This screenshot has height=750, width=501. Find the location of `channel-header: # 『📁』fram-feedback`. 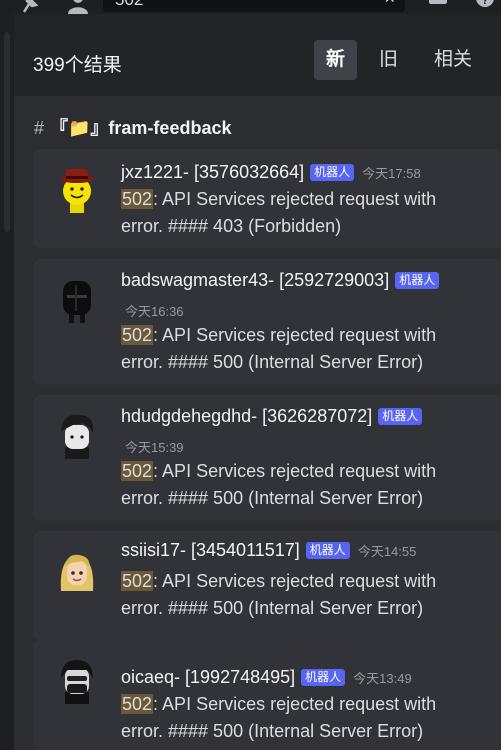

channel-header: # 『📁』fram-feedback is located at coordinates (132, 128).